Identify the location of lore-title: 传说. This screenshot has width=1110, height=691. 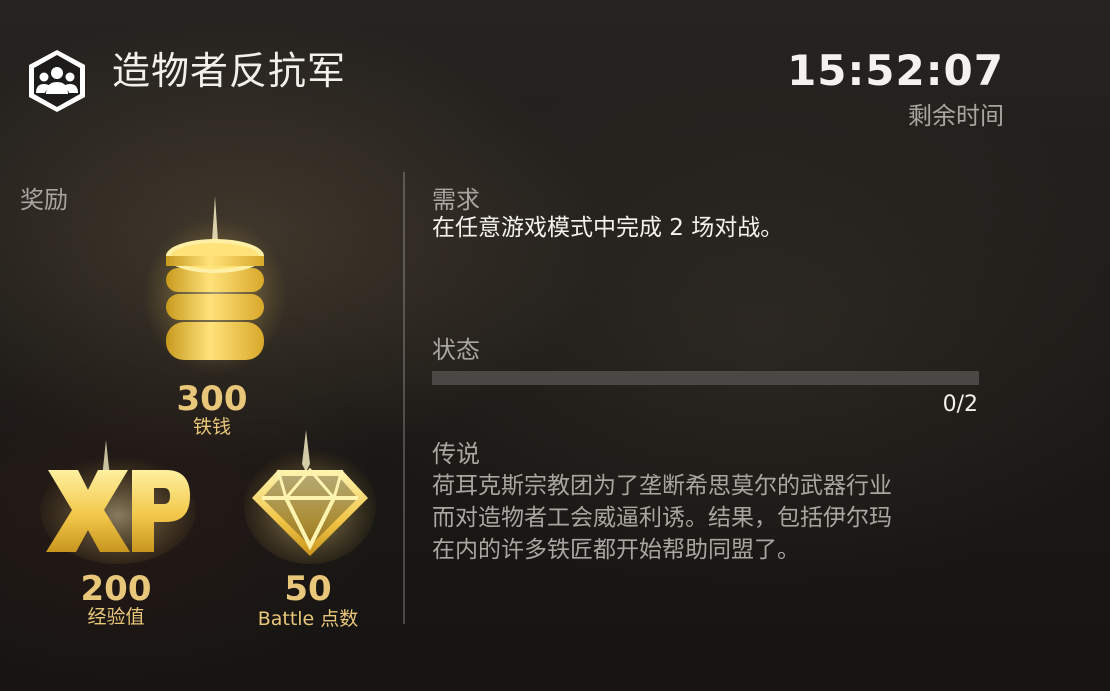
(456, 454).